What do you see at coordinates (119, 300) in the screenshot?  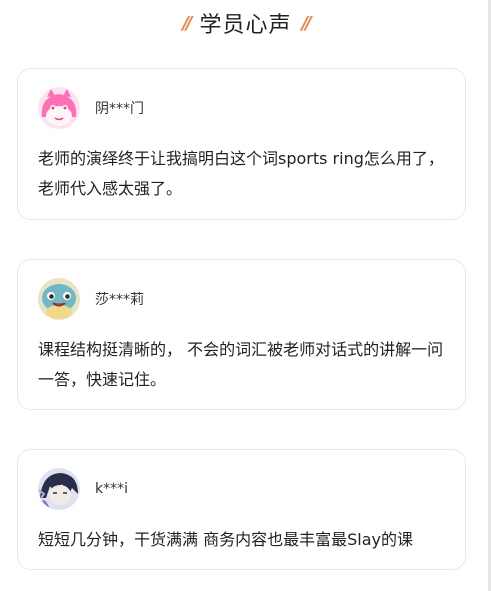 I see `username: 莎***莉` at bounding box center [119, 300].